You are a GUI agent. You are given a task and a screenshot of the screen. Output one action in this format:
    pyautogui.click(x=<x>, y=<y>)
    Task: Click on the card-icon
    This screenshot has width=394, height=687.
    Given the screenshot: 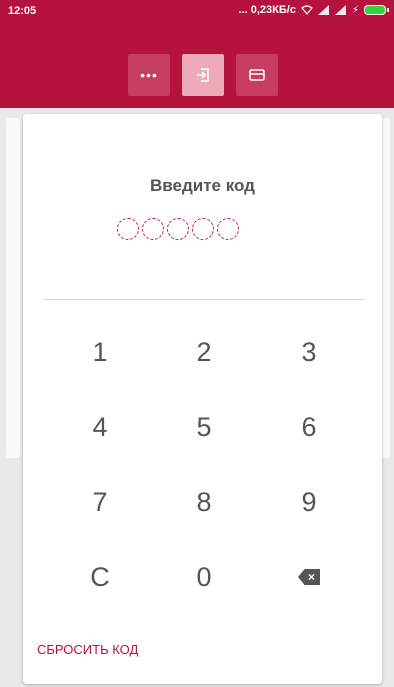 What is the action you would take?
    pyautogui.click(x=257, y=75)
    